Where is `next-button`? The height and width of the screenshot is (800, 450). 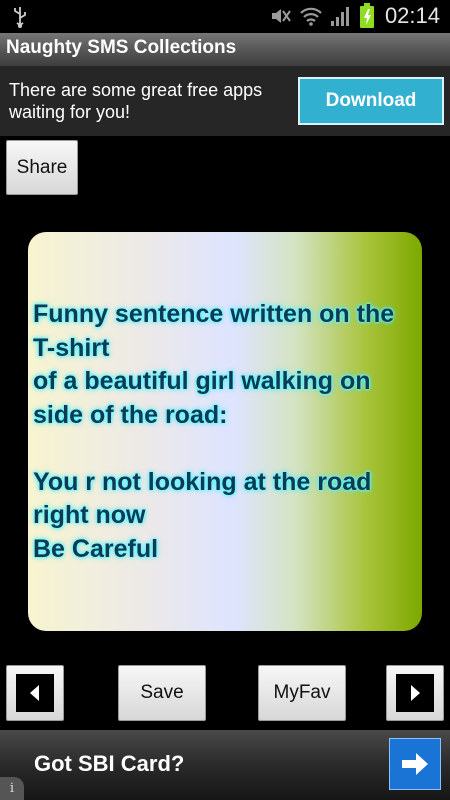
next-button is located at coordinates (415, 693).